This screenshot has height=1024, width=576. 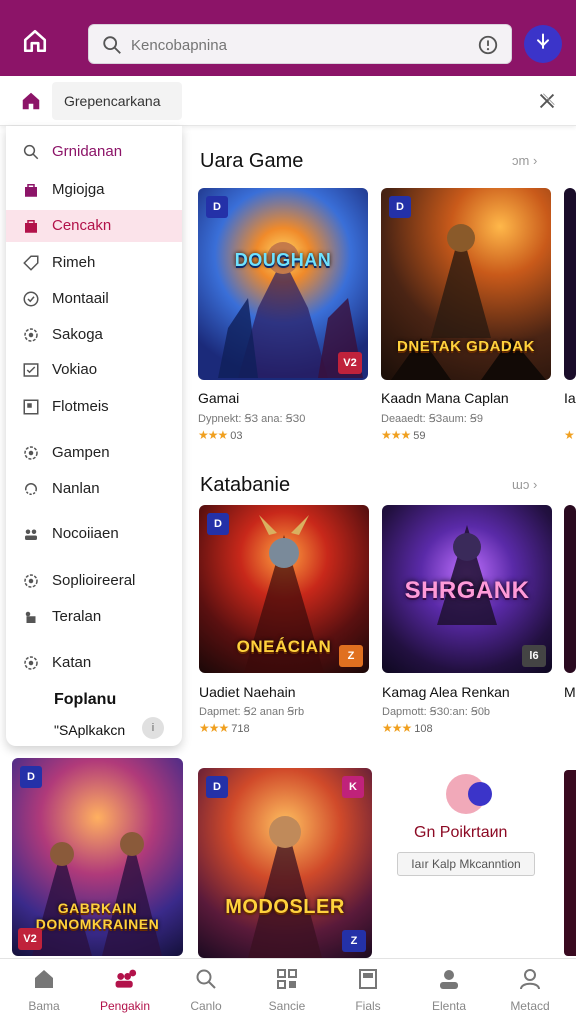 I want to click on drawer-item: Gampen, so click(x=94, y=453).